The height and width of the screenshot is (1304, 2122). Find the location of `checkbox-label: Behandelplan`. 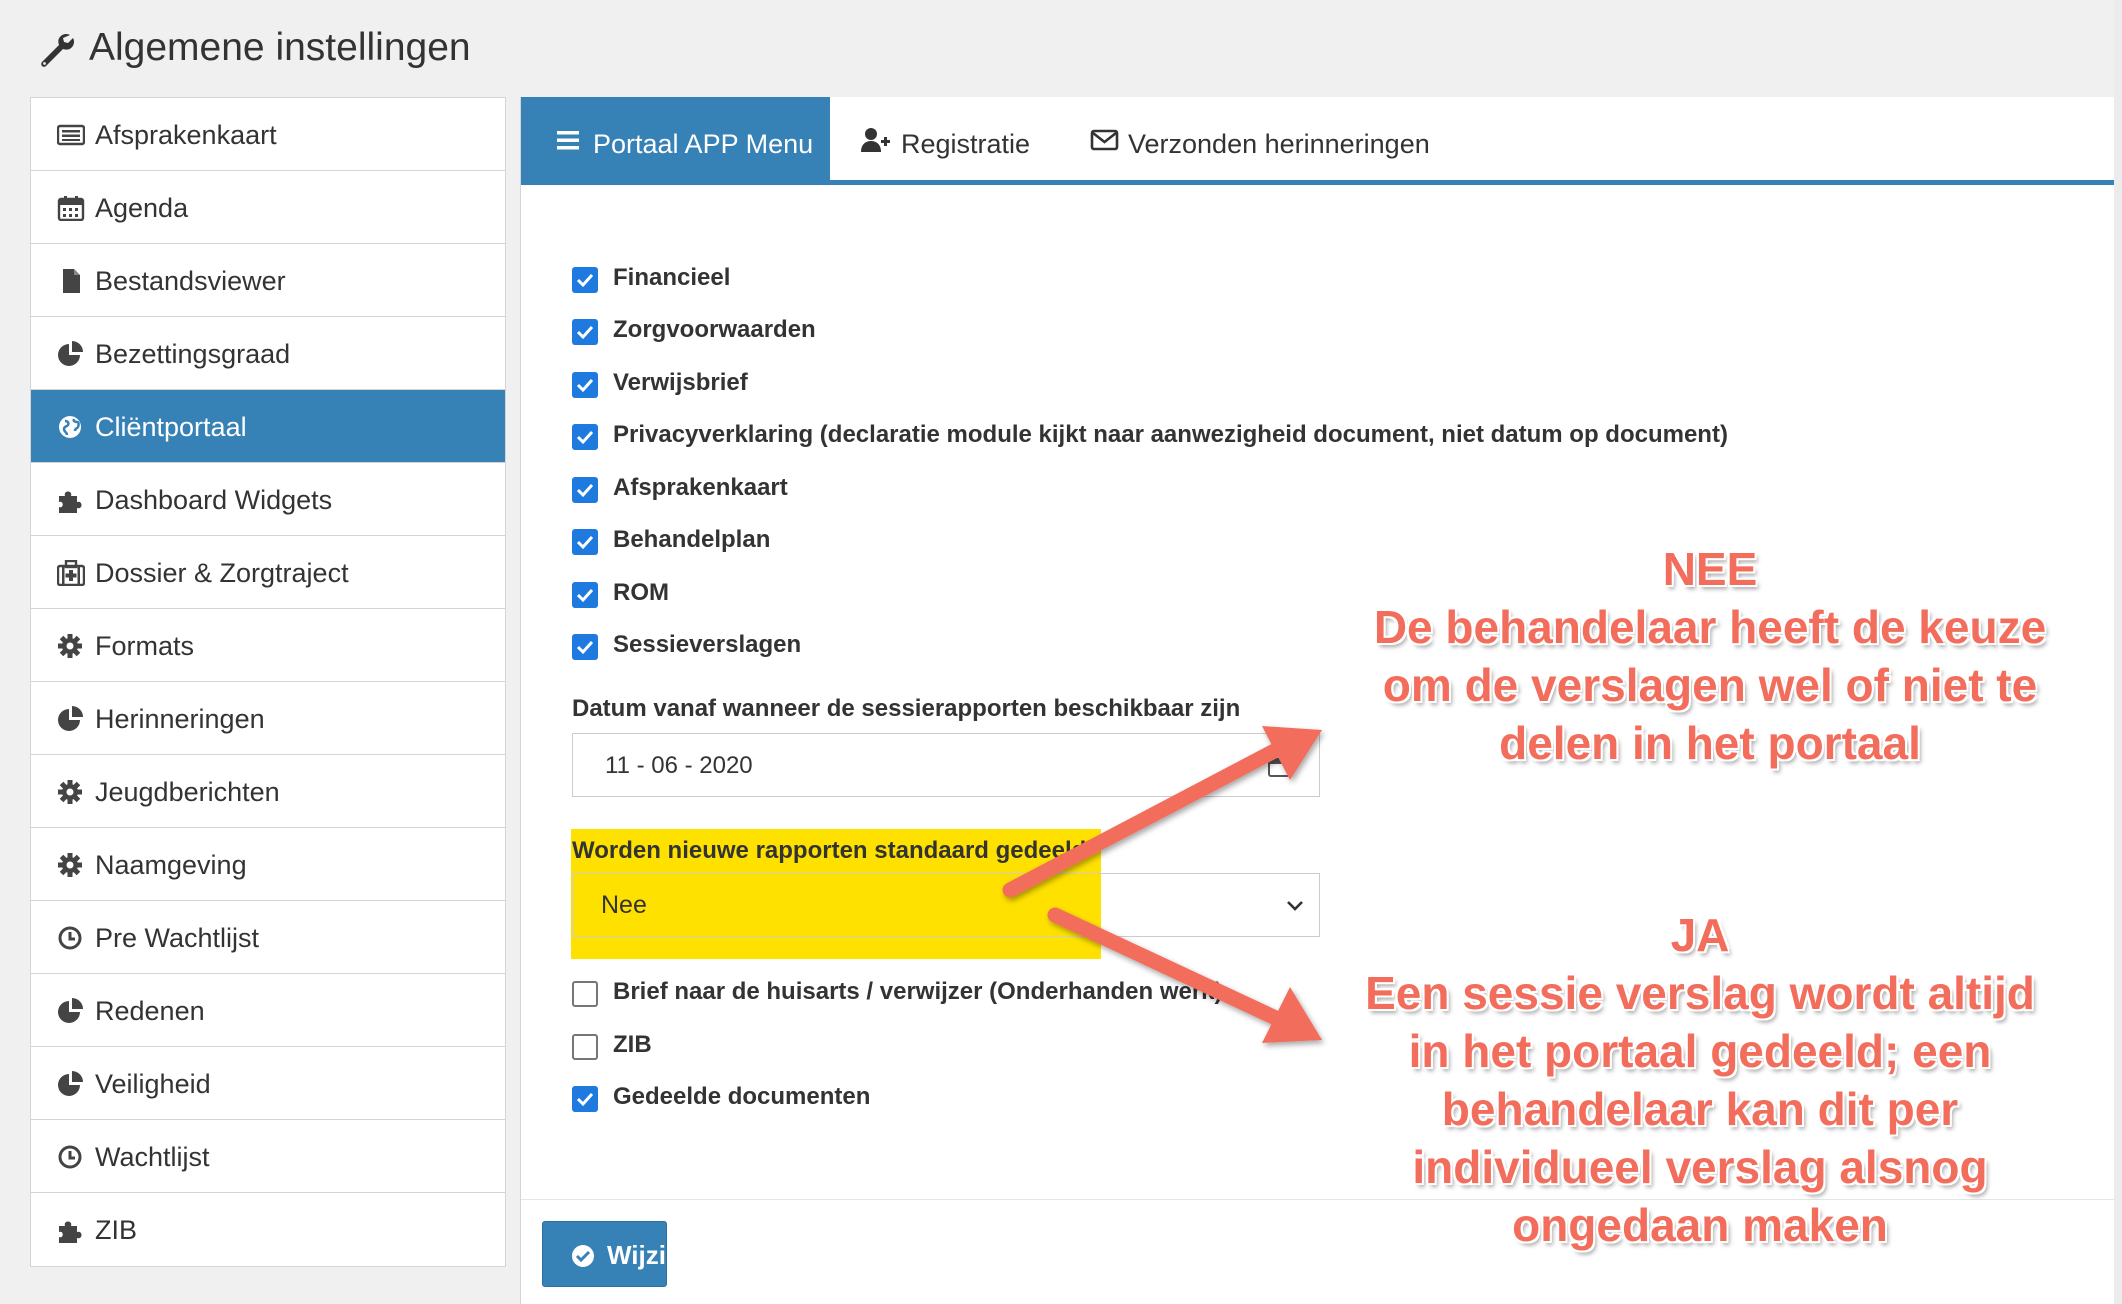

checkbox-label: Behandelplan is located at coordinates (692, 539).